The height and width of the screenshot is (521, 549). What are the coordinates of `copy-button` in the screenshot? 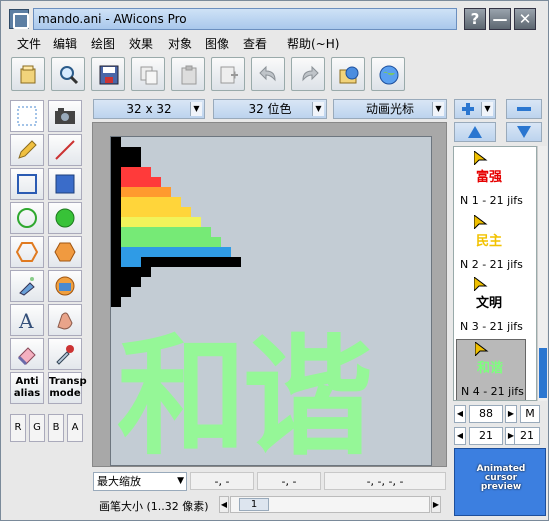 It's located at (148, 74).